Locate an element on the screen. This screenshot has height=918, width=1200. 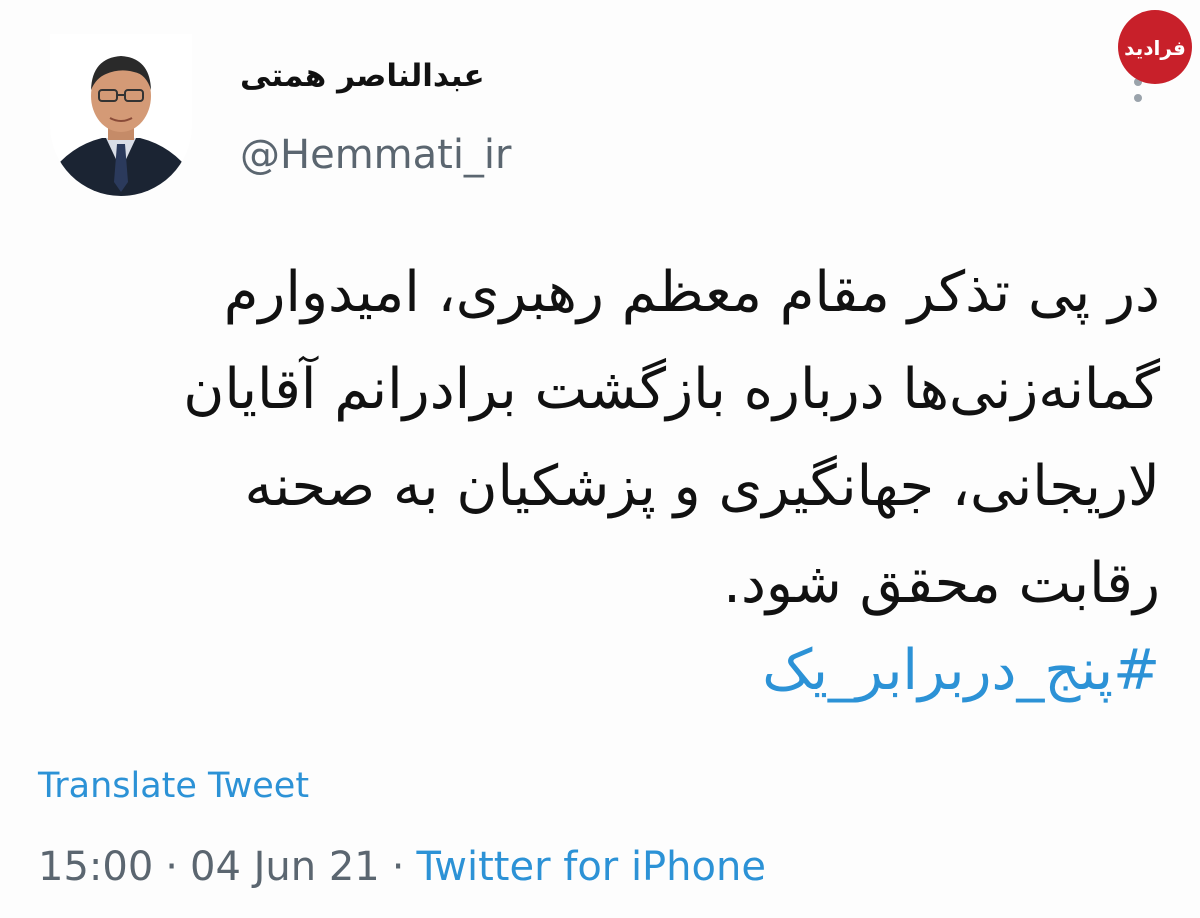
translate-tweet-link: Translate Tweet is located at coordinates (173, 786).